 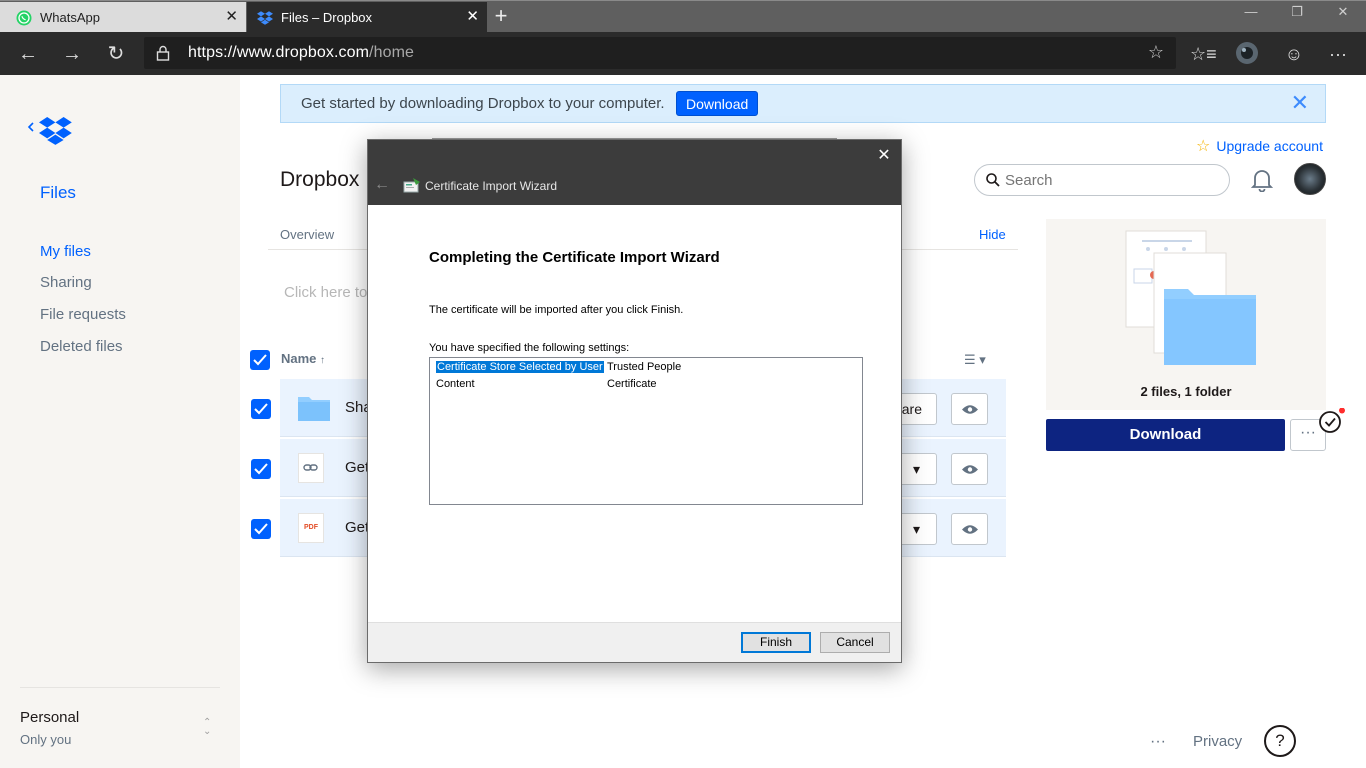 I want to click on tab-overview: Overview, so click(x=307, y=234).